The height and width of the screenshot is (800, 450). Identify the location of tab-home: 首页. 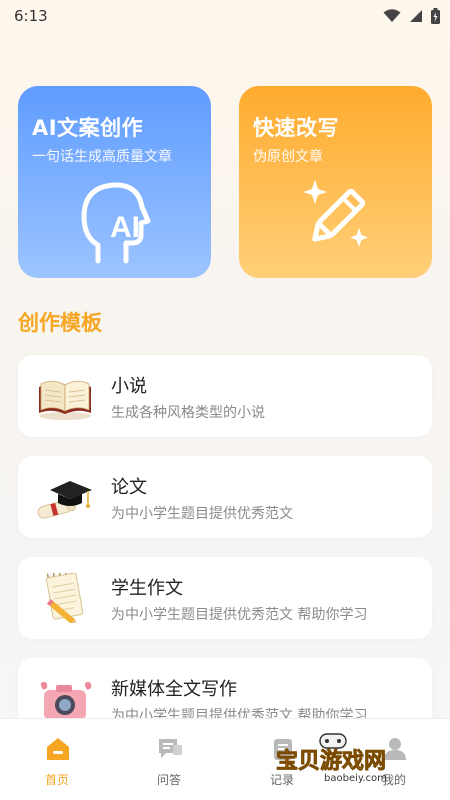
(57, 759).